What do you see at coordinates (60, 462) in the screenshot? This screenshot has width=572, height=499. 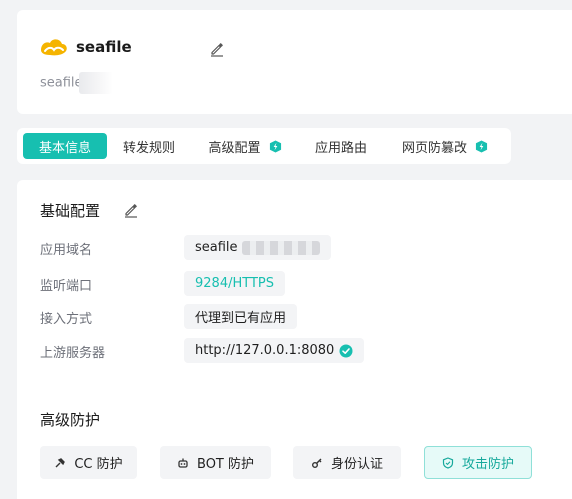 I see `pin-icon` at bounding box center [60, 462].